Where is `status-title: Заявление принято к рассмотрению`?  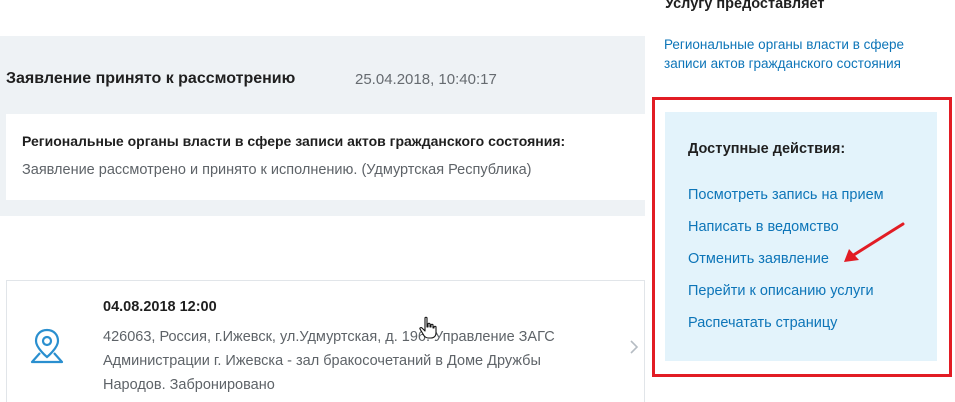 status-title: Заявление принято к рассмотрению is located at coordinates (151, 78).